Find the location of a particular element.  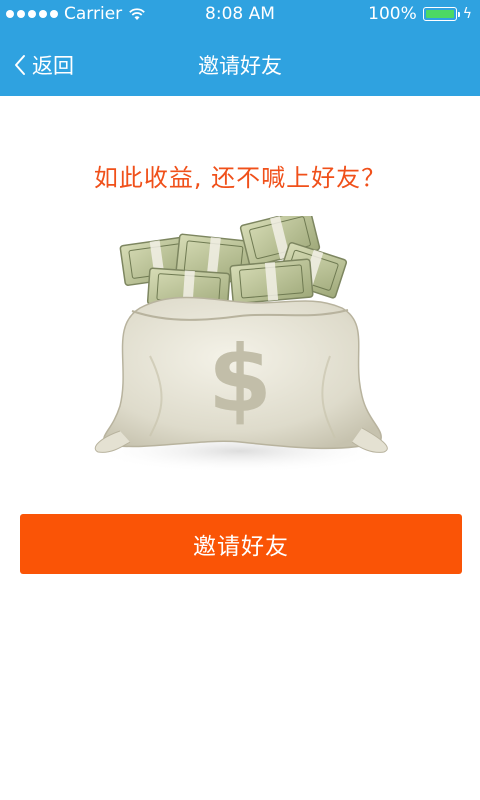

battery-percent: 100% is located at coordinates (392, 14).